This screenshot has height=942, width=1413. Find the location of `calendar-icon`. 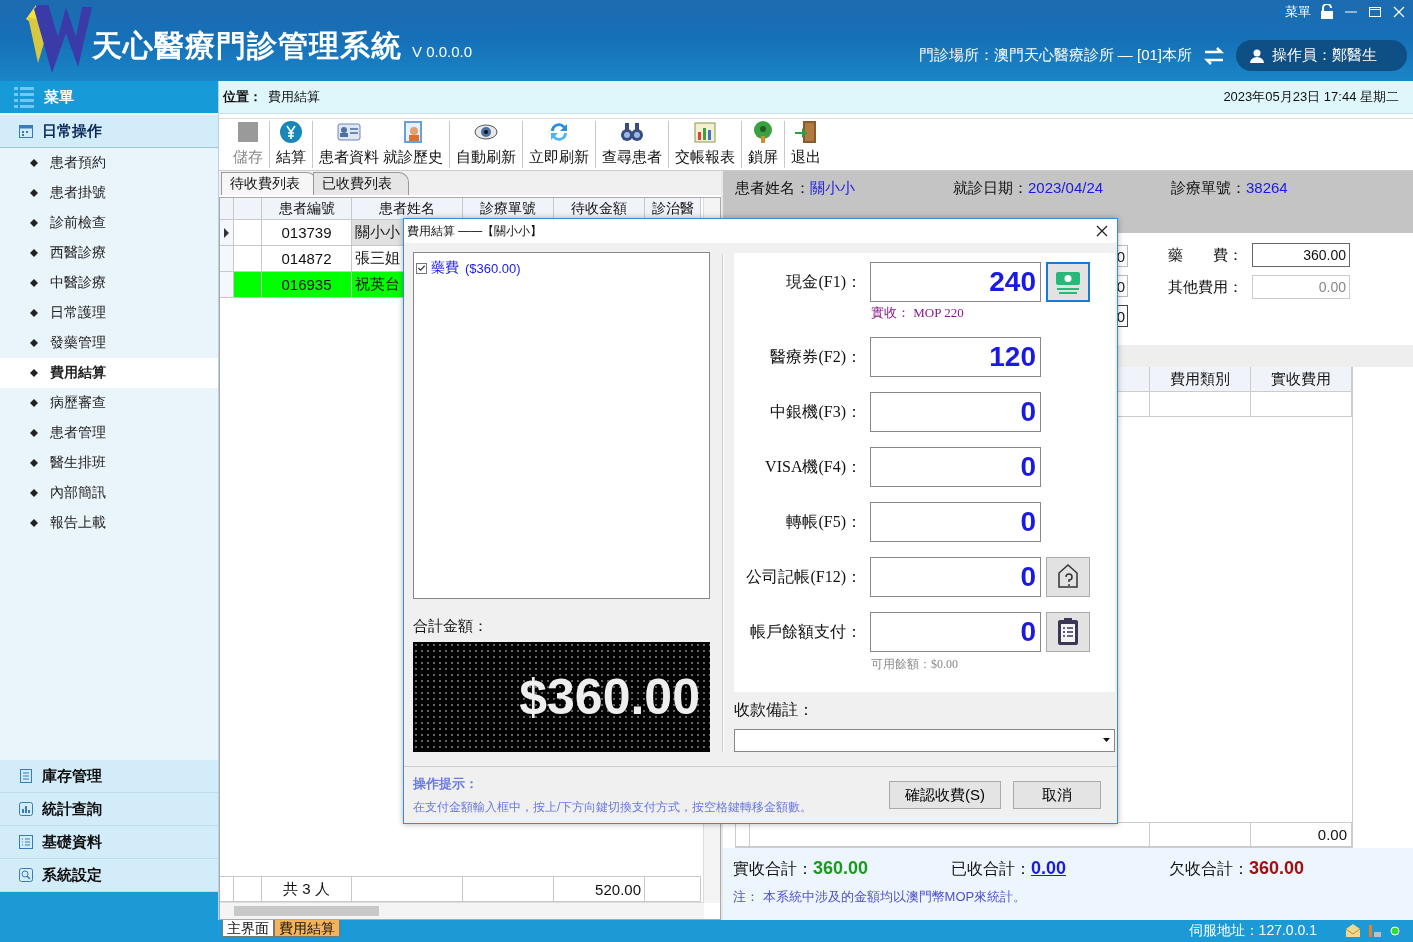

calendar-icon is located at coordinates (26, 131).